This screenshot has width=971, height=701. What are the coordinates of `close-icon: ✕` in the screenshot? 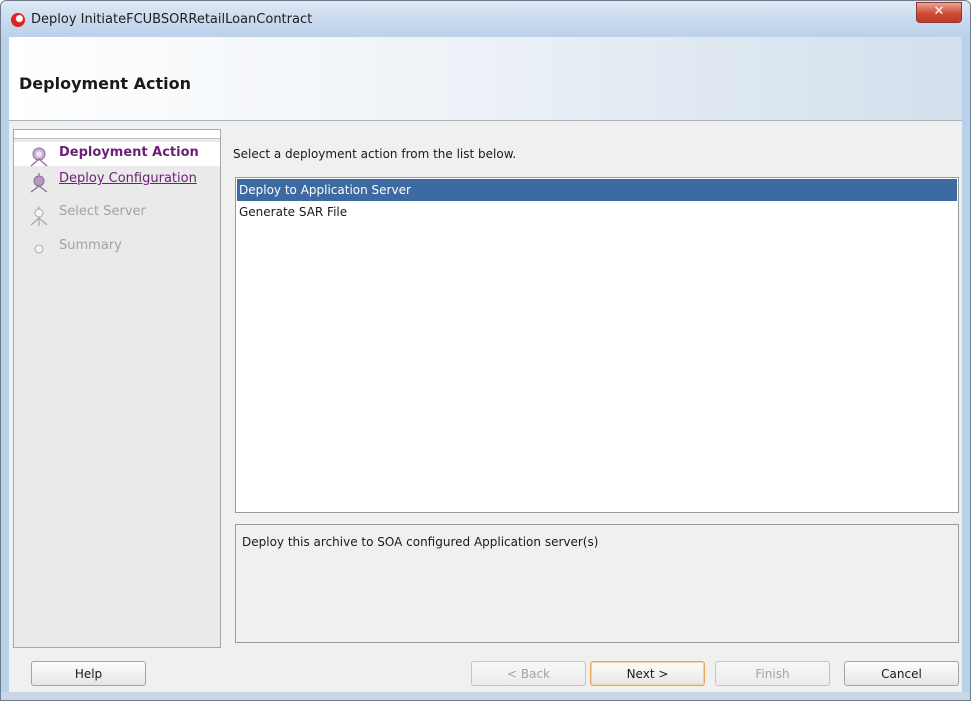 It's located at (939, 11).